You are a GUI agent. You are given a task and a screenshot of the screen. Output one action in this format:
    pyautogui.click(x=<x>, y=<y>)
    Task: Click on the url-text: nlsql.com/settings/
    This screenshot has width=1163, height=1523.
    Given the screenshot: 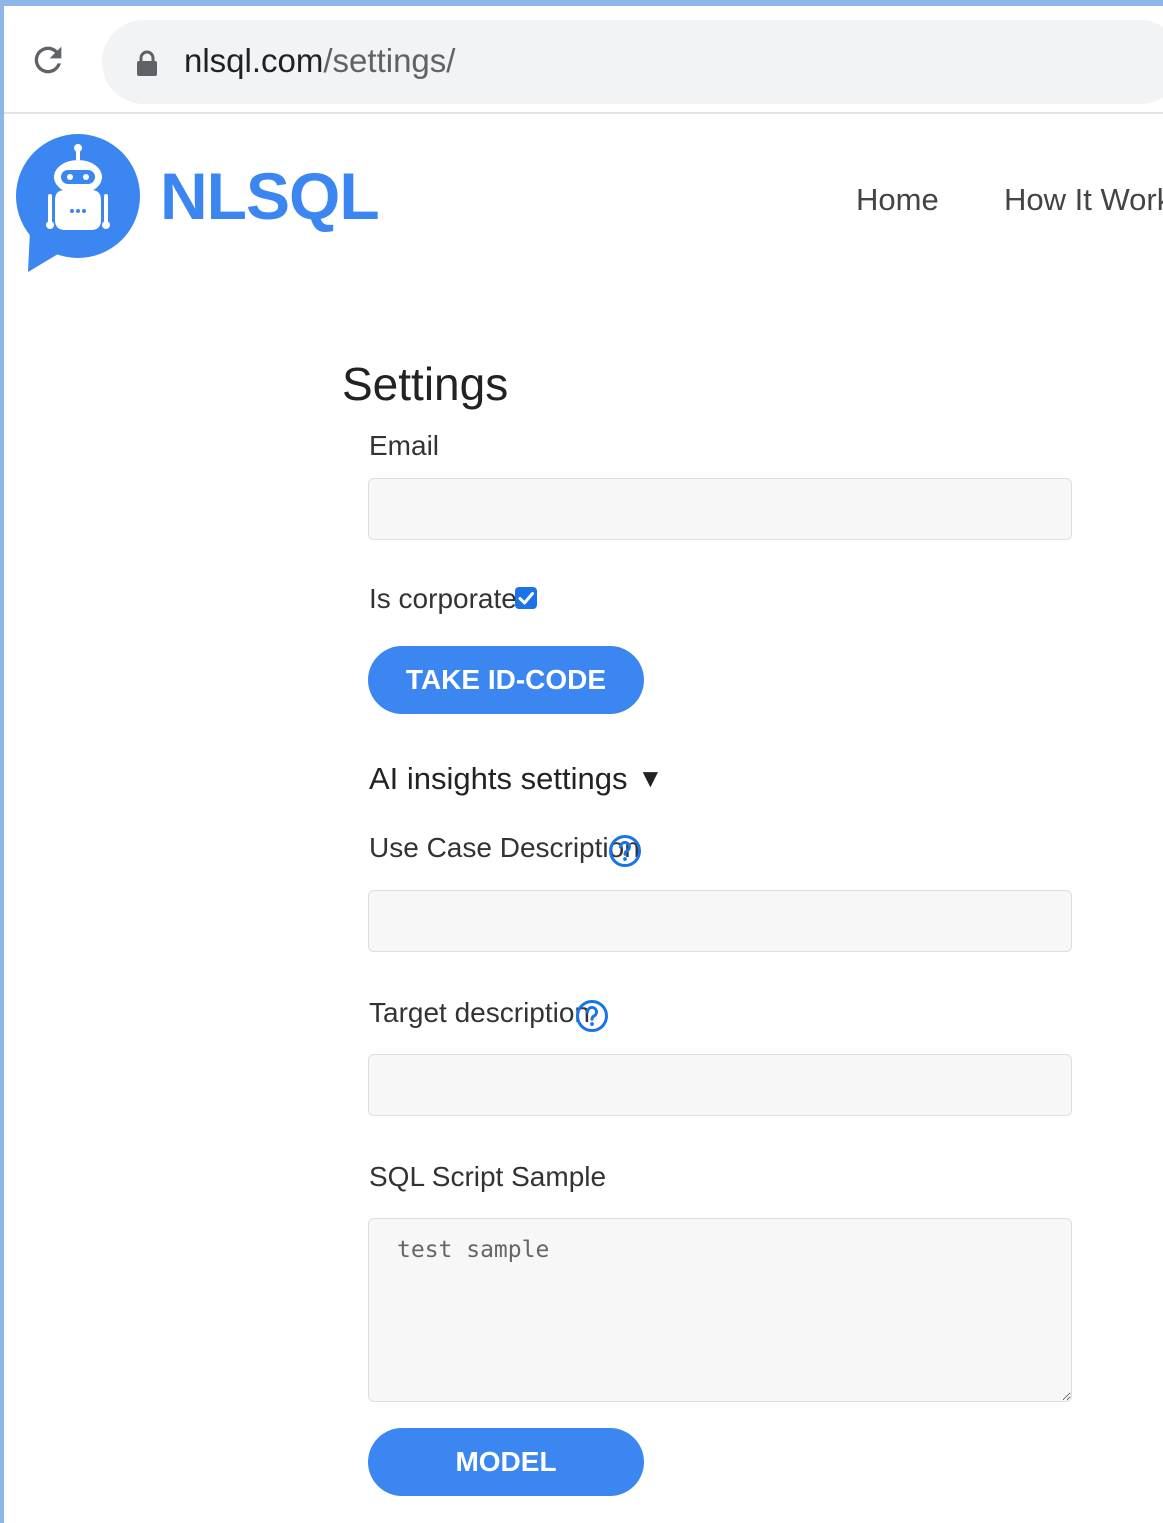 What is the action you would take?
    pyautogui.click(x=319, y=61)
    